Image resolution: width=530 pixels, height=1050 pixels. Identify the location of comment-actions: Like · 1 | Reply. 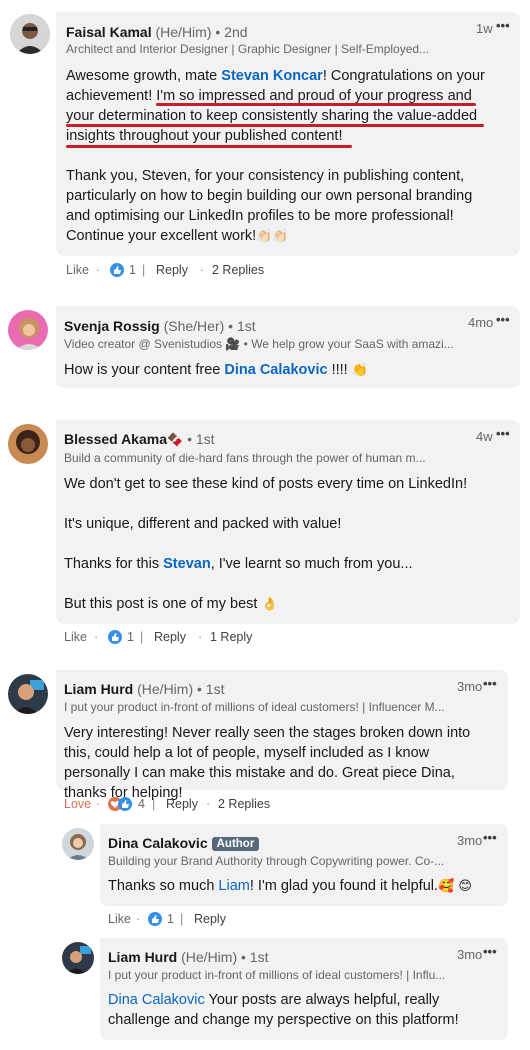
(208, 920).